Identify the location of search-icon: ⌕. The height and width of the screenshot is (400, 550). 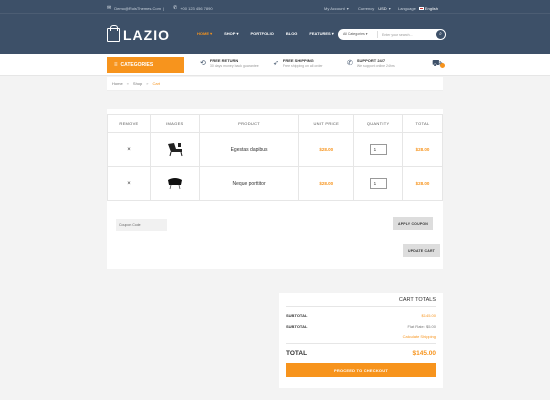
(440, 34).